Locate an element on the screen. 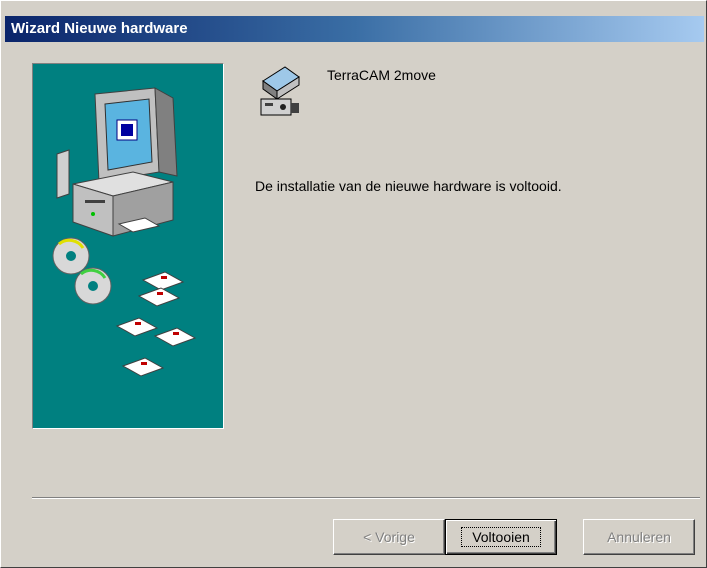 This screenshot has height=568, width=707. title-bar: Wizard Nieuwe hardware is located at coordinates (354, 29).